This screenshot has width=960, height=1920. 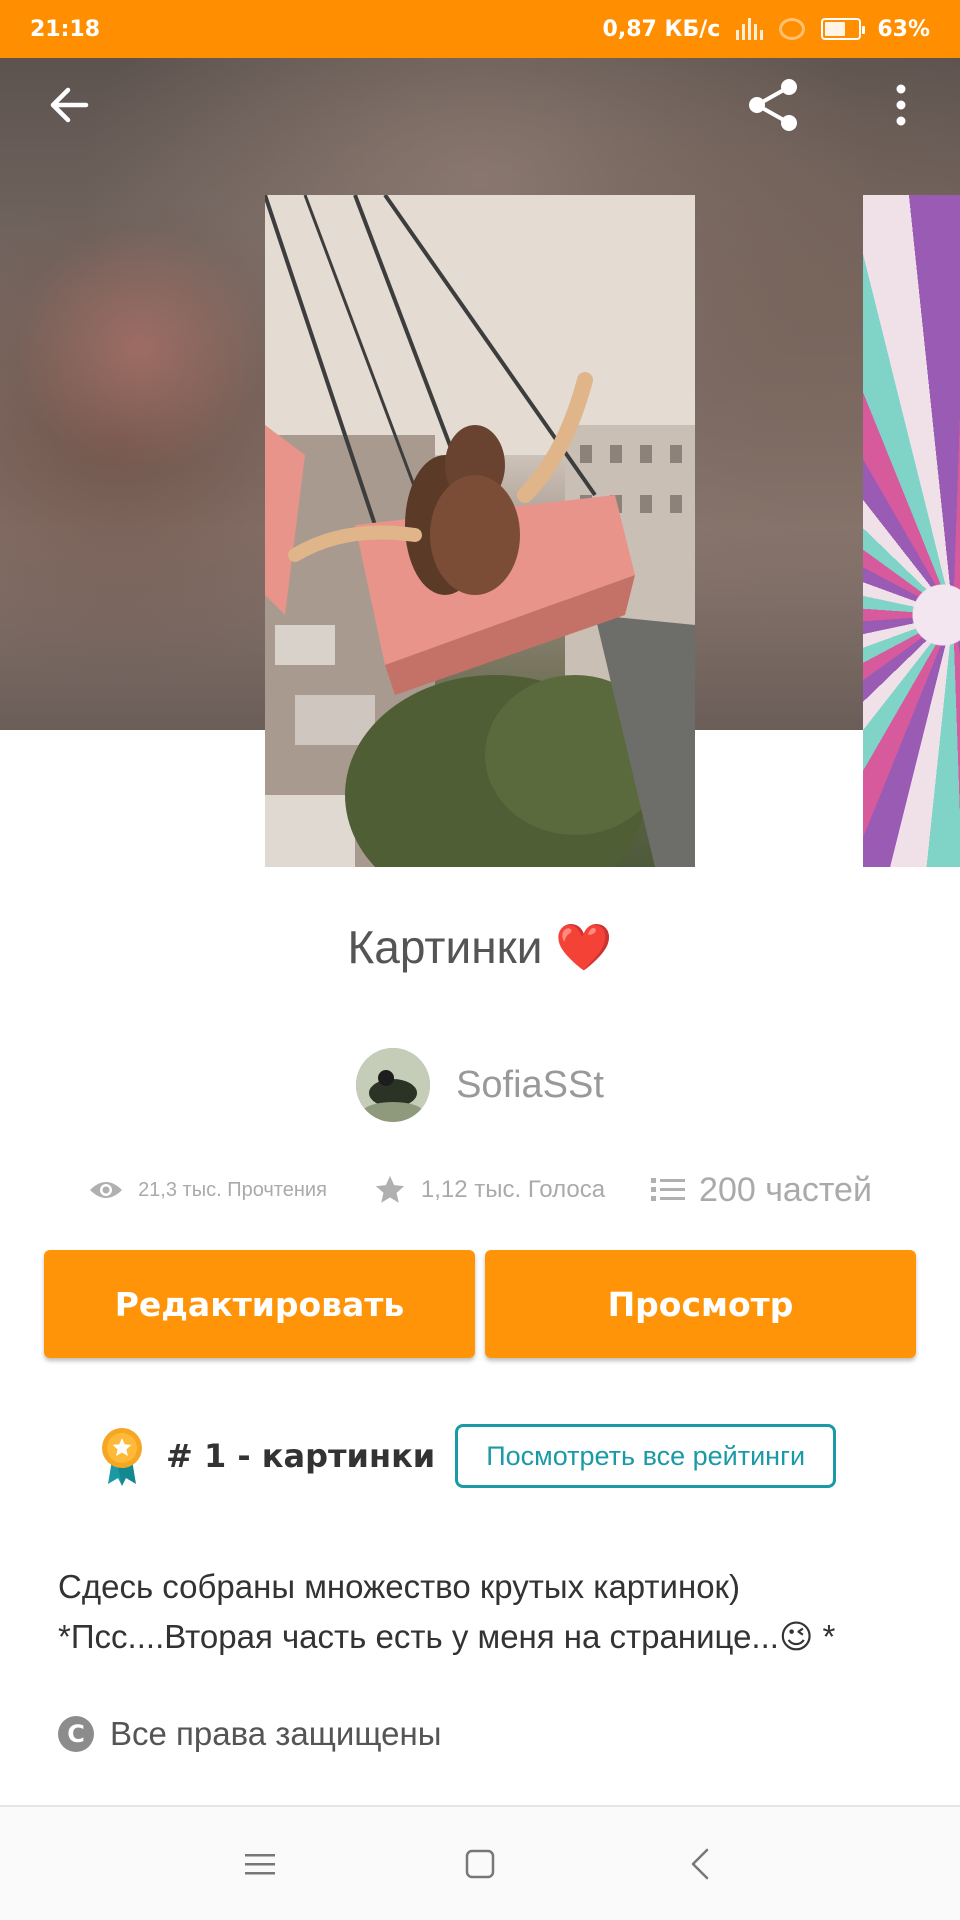 What do you see at coordinates (785, 1190) in the screenshot?
I see `parts-count: 200 частей` at bounding box center [785, 1190].